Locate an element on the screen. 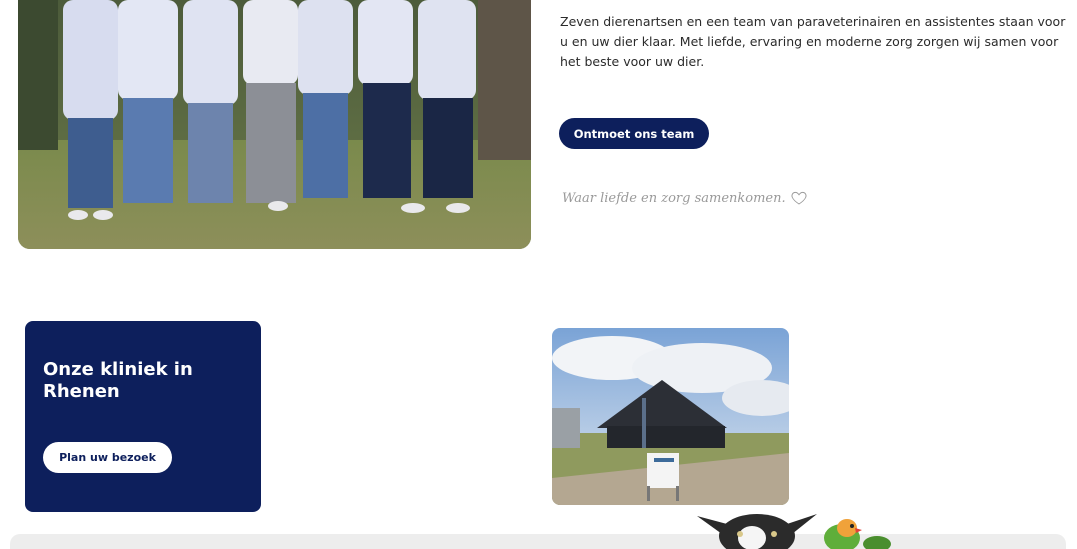 This screenshot has width=1077, height=549. footer-band is located at coordinates (538, 541).